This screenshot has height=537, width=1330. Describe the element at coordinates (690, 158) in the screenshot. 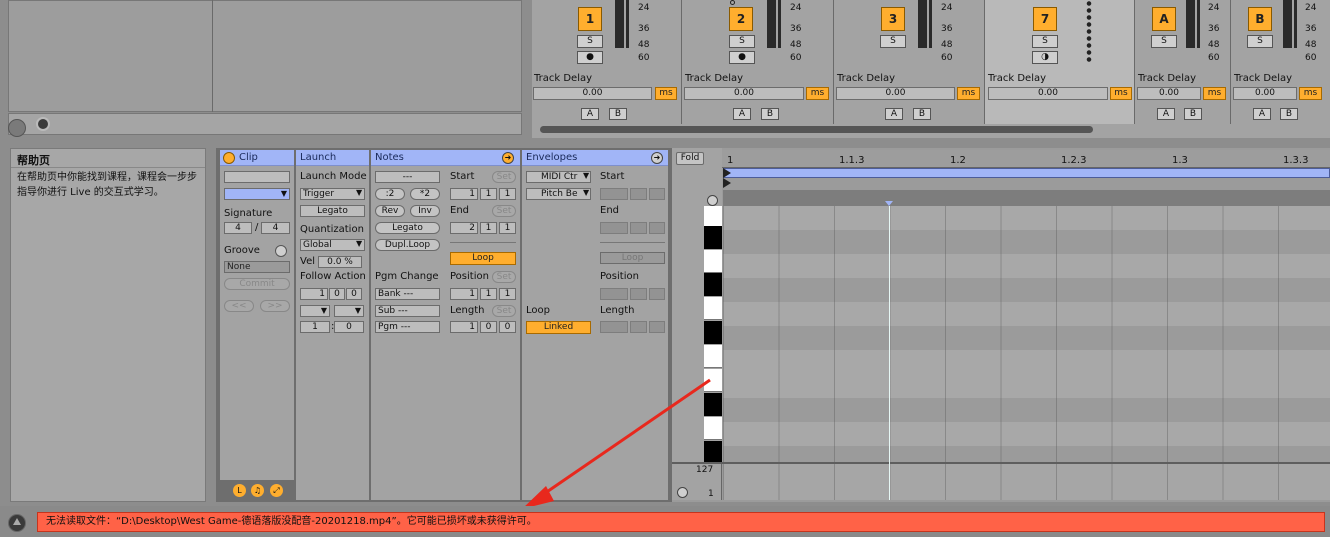

I see `fold-button: Fold` at that location.